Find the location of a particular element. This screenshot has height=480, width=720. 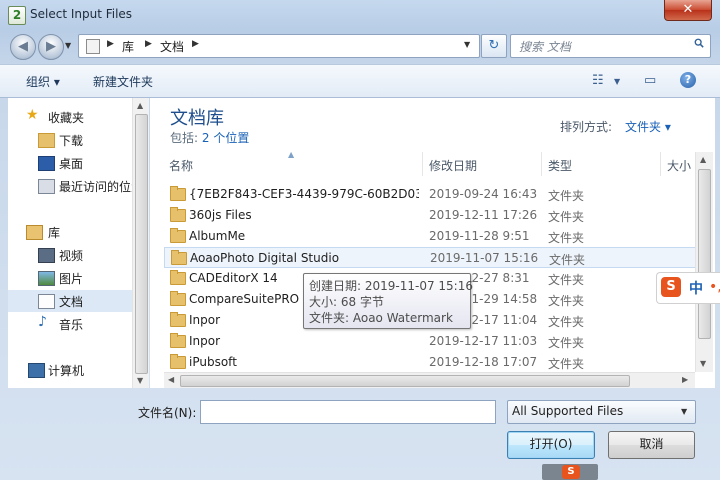

modified-date: 2019-12-18 17:07 is located at coordinates (483, 362).